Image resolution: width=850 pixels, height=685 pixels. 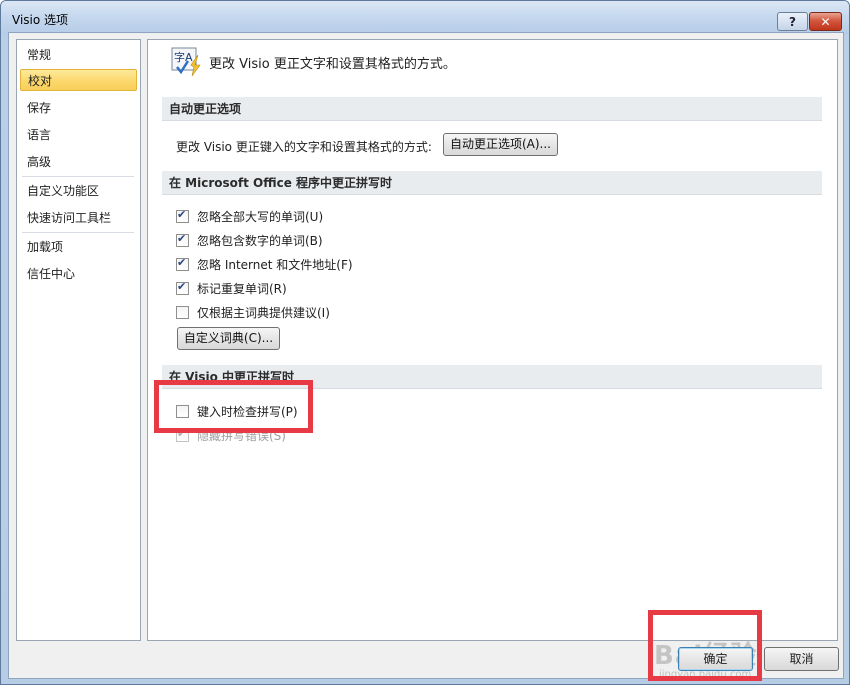 I want to click on help-button: ?, so click(x=792, y=21).